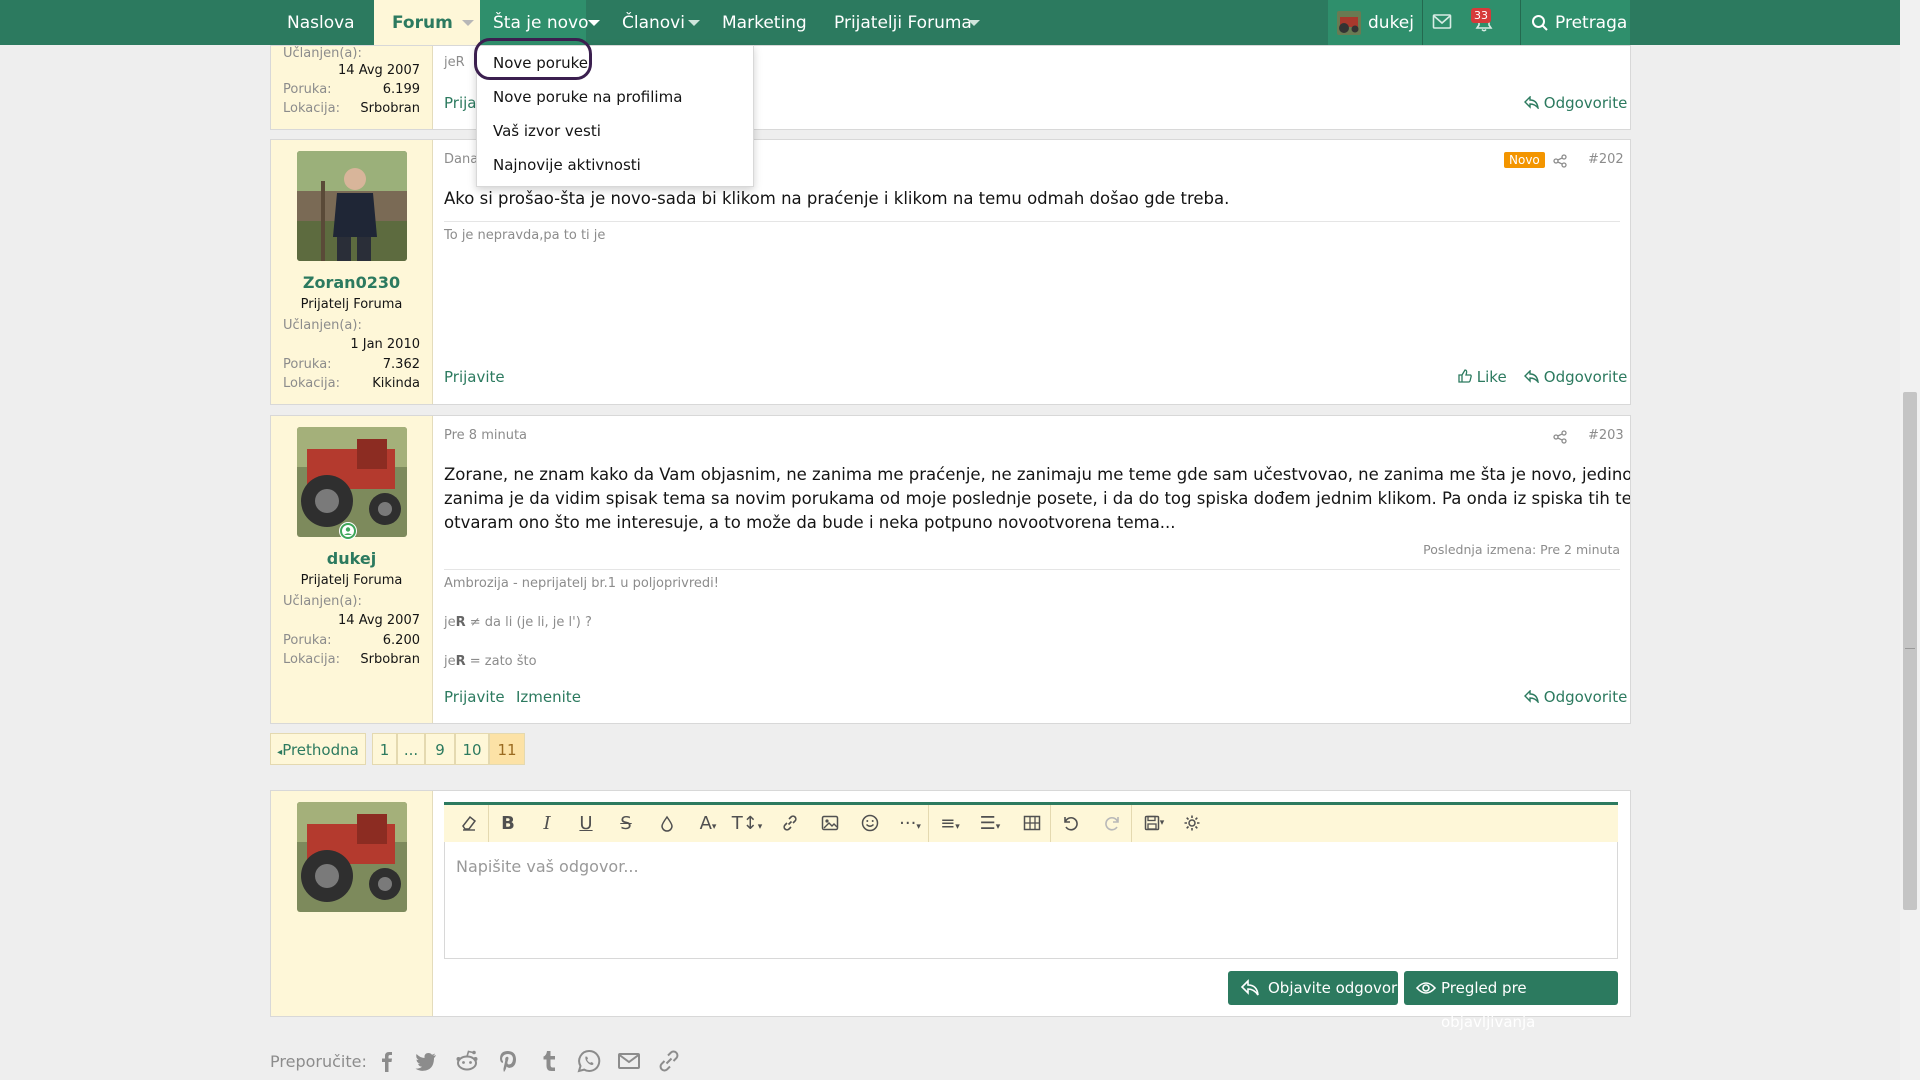 This screenshot has height=1080, width=1920. I want to click on inbox-icon, so click(1442, 24).